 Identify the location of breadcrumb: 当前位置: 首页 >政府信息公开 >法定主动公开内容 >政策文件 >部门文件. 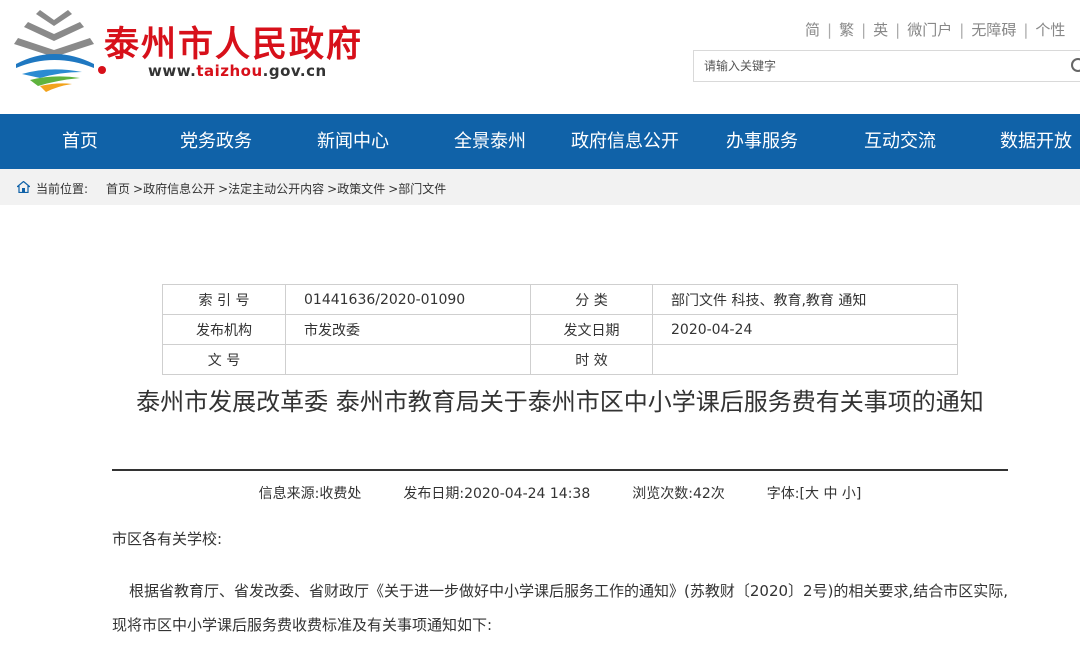
(540, 187).